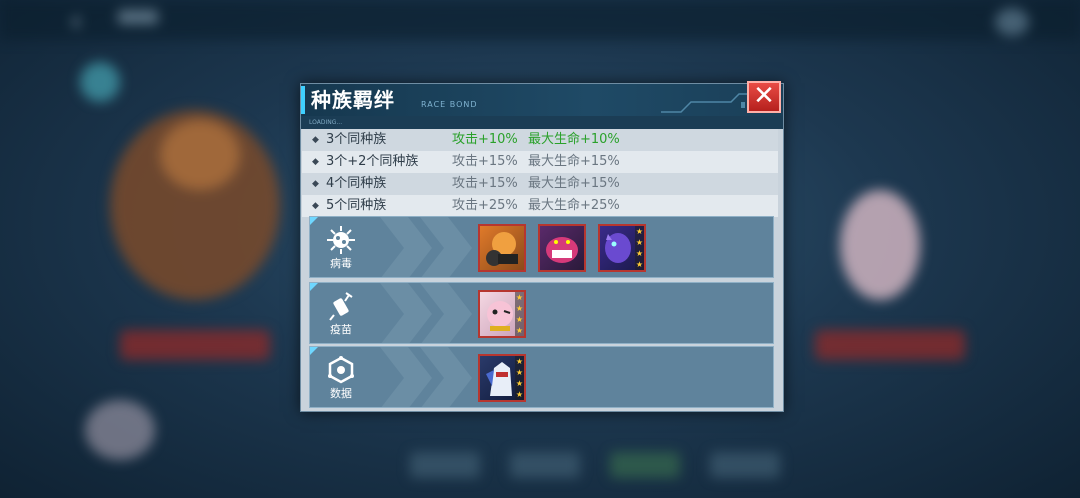 Image resolution: width=1080 pixels, height=498 pixels. Describe the element at coordinates (574, 205) in the screenshot. I see `bonus-hp: 最大生命+25%` at that location.